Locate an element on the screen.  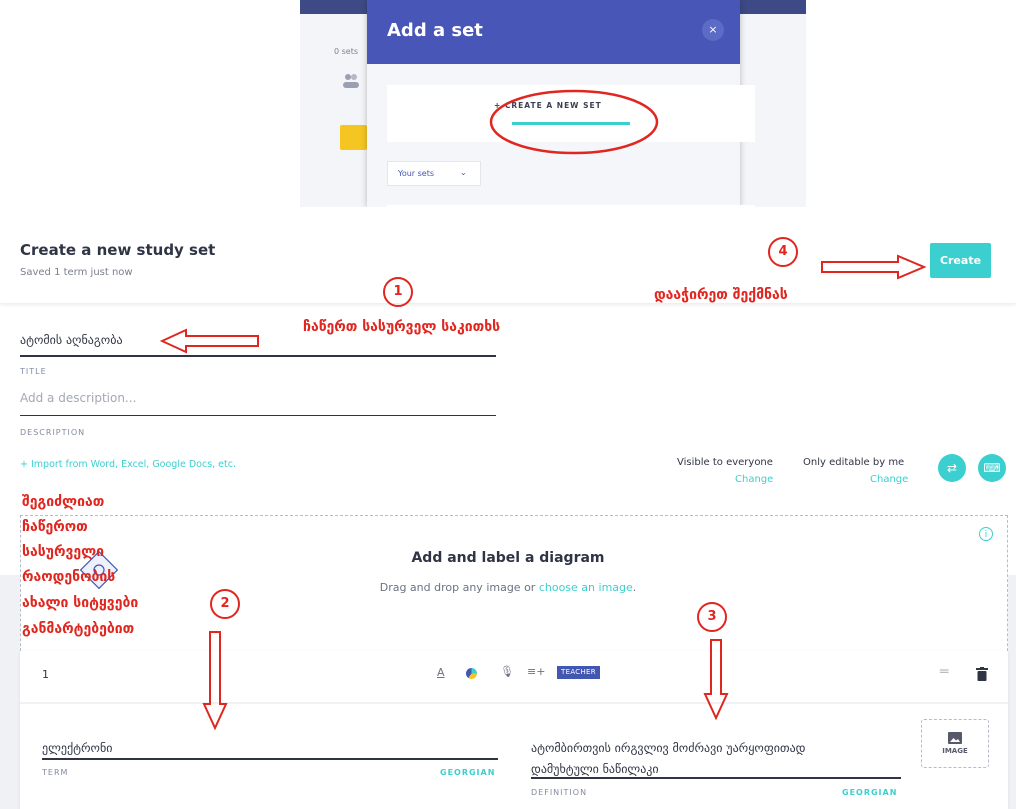
annotation-terms-hint-line3: სასურველი is located at coordinates (63, 552).